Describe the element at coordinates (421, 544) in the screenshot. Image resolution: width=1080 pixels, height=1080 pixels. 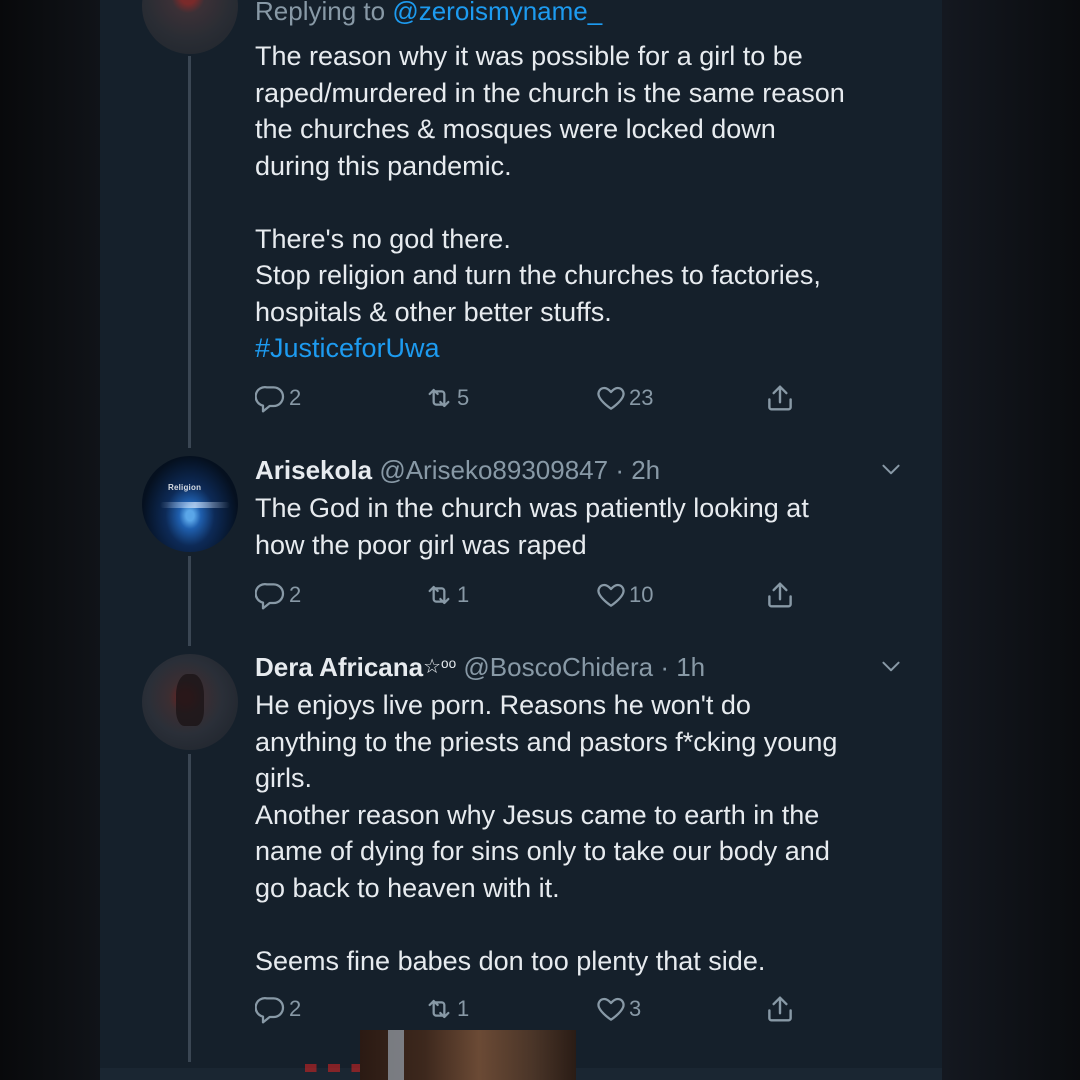
I see `tweet-text-line: how the poor girl was raped` at that location.